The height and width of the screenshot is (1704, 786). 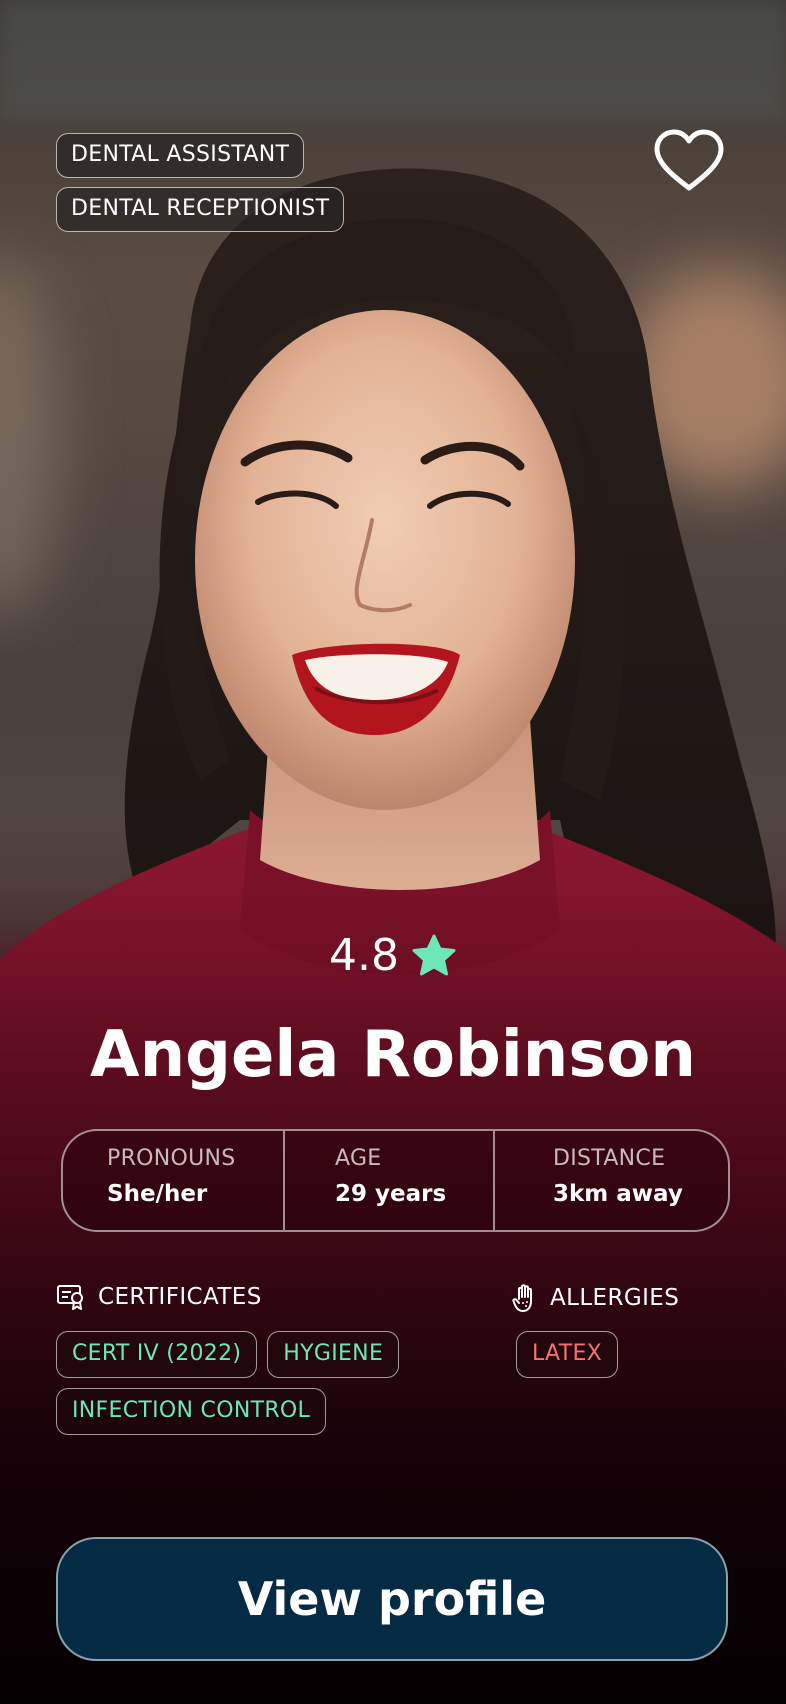 I want to click on allergies-list: LATEX, so click(x=616, y=1354).